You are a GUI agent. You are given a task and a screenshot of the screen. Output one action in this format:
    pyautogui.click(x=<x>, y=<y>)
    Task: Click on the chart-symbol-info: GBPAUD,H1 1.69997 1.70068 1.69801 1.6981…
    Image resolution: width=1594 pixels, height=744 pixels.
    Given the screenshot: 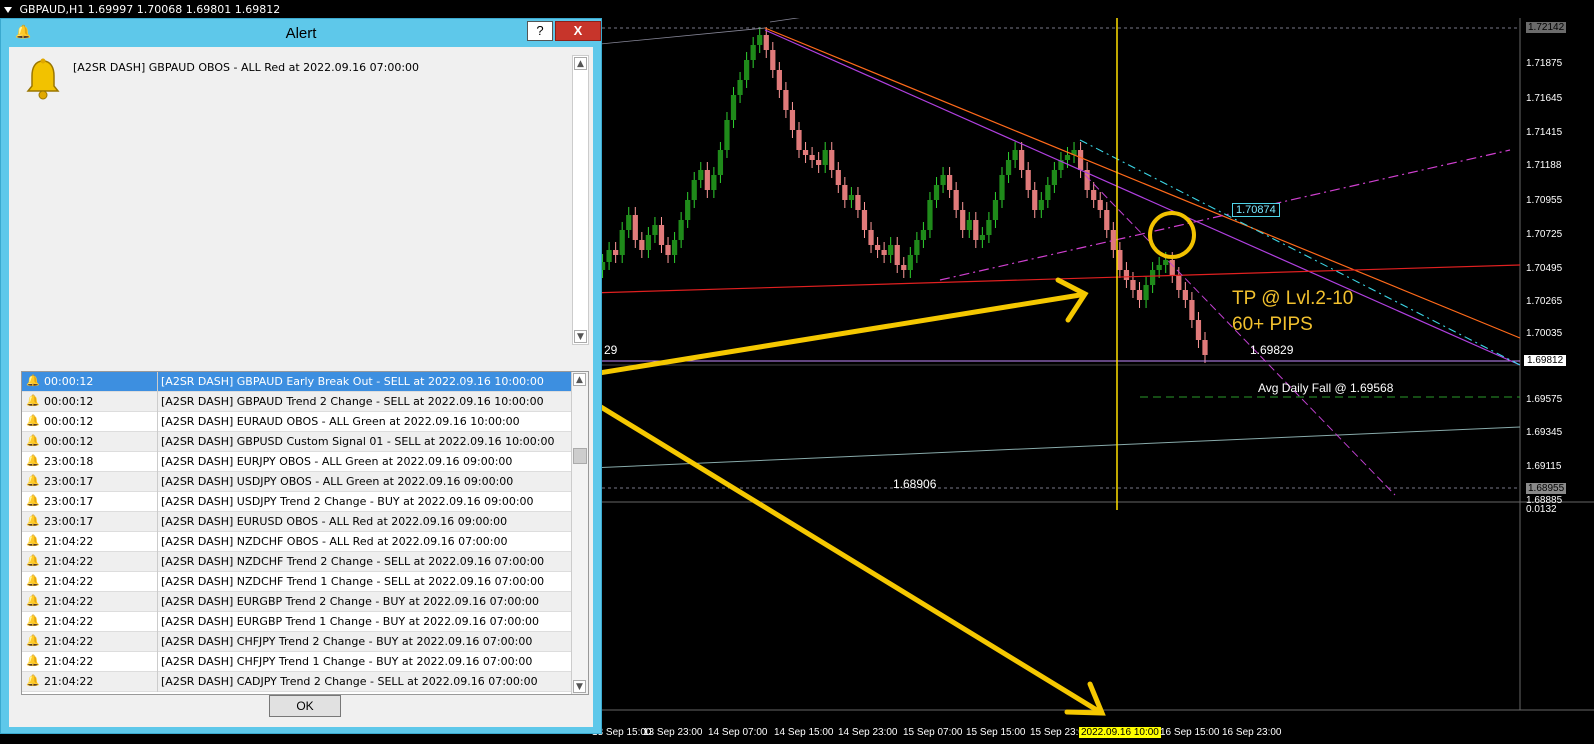 What is the action you would take?
    pyautogui.click(x=150, y=9)
    